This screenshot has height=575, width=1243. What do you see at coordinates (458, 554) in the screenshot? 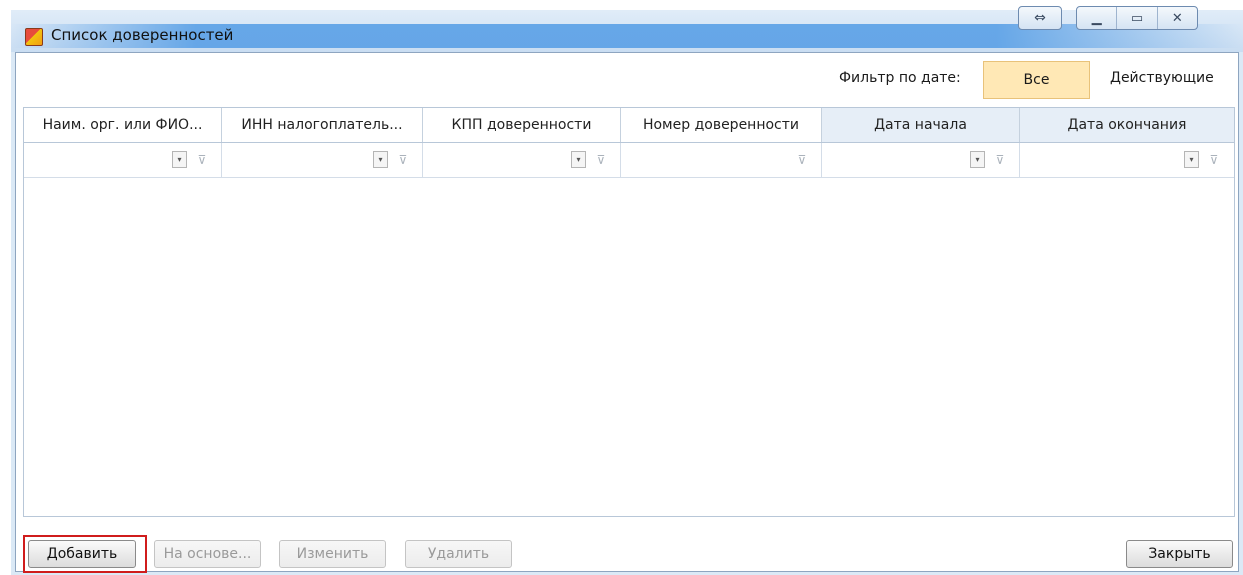
I see `delete-button: Удалить` at bounding box center [458, 554].